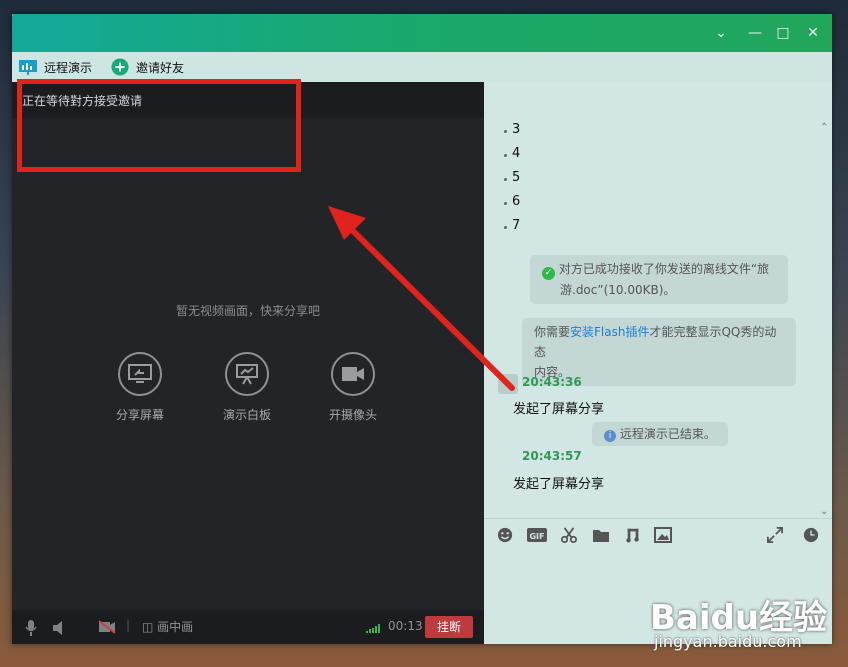  Describe the element at coordinates (421, 298) in the screenshot. I see `annotation-arrow` at that location.